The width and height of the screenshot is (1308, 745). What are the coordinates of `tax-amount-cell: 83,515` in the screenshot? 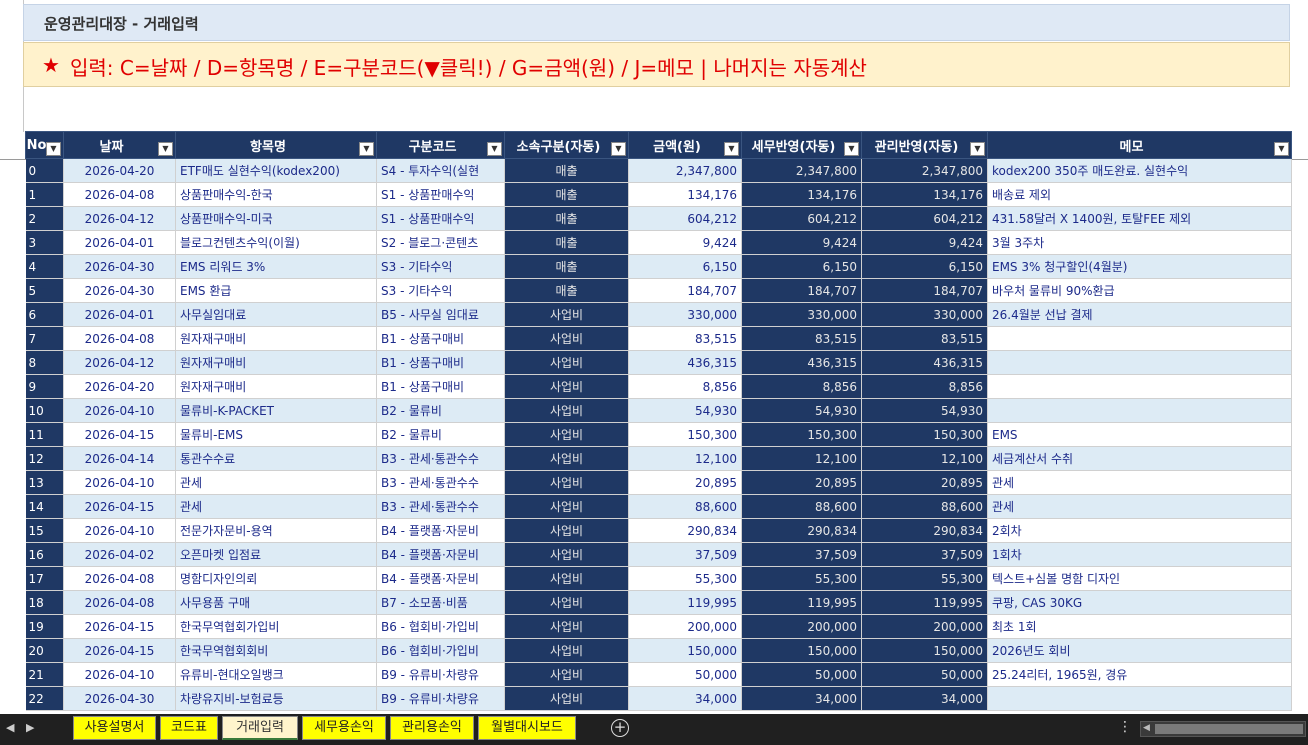 It's located at (801, 338).